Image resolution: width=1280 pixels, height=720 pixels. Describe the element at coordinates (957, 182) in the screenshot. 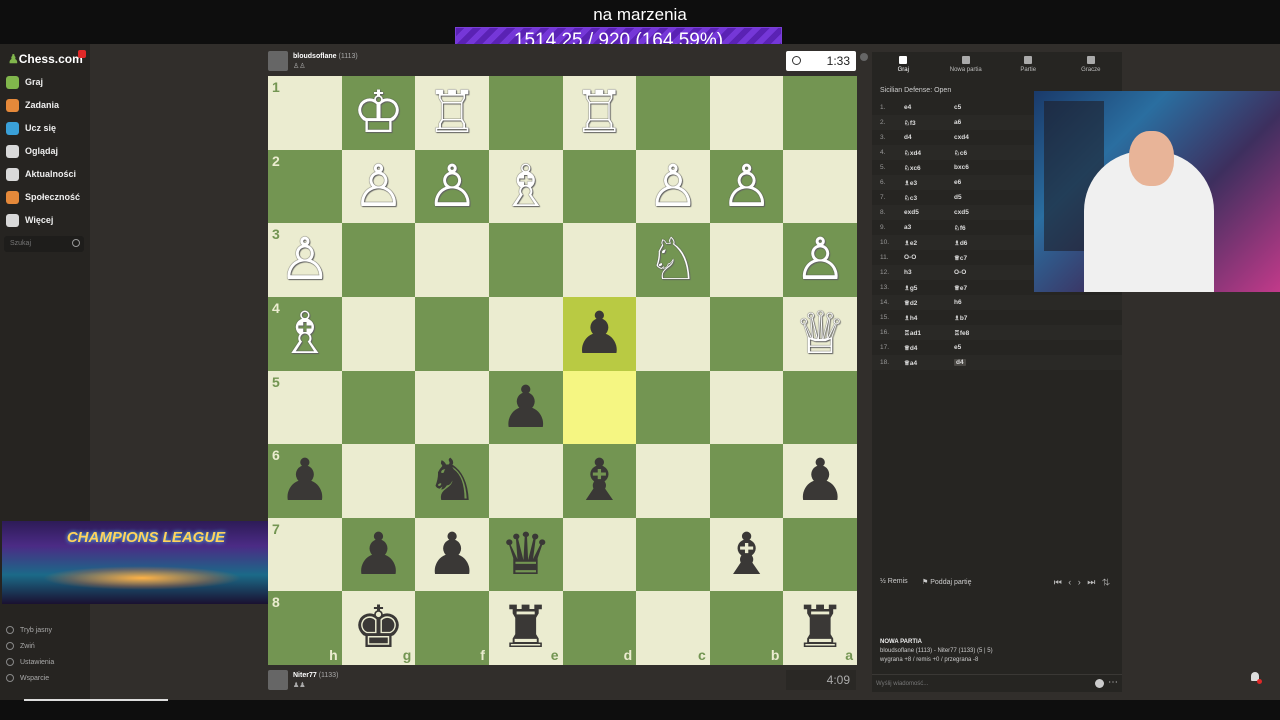

I see `black-move: e6` at that location.